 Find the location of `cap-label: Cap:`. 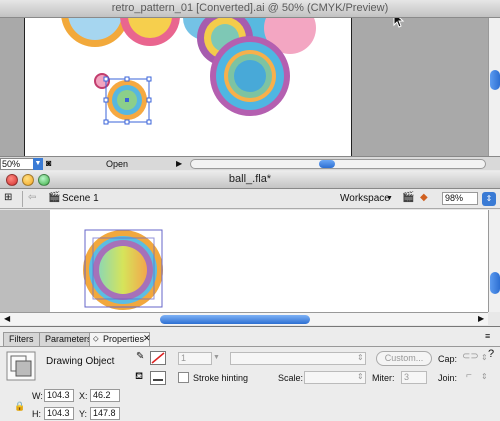

cap-label: Cap: is located at coordinates (448, 359).